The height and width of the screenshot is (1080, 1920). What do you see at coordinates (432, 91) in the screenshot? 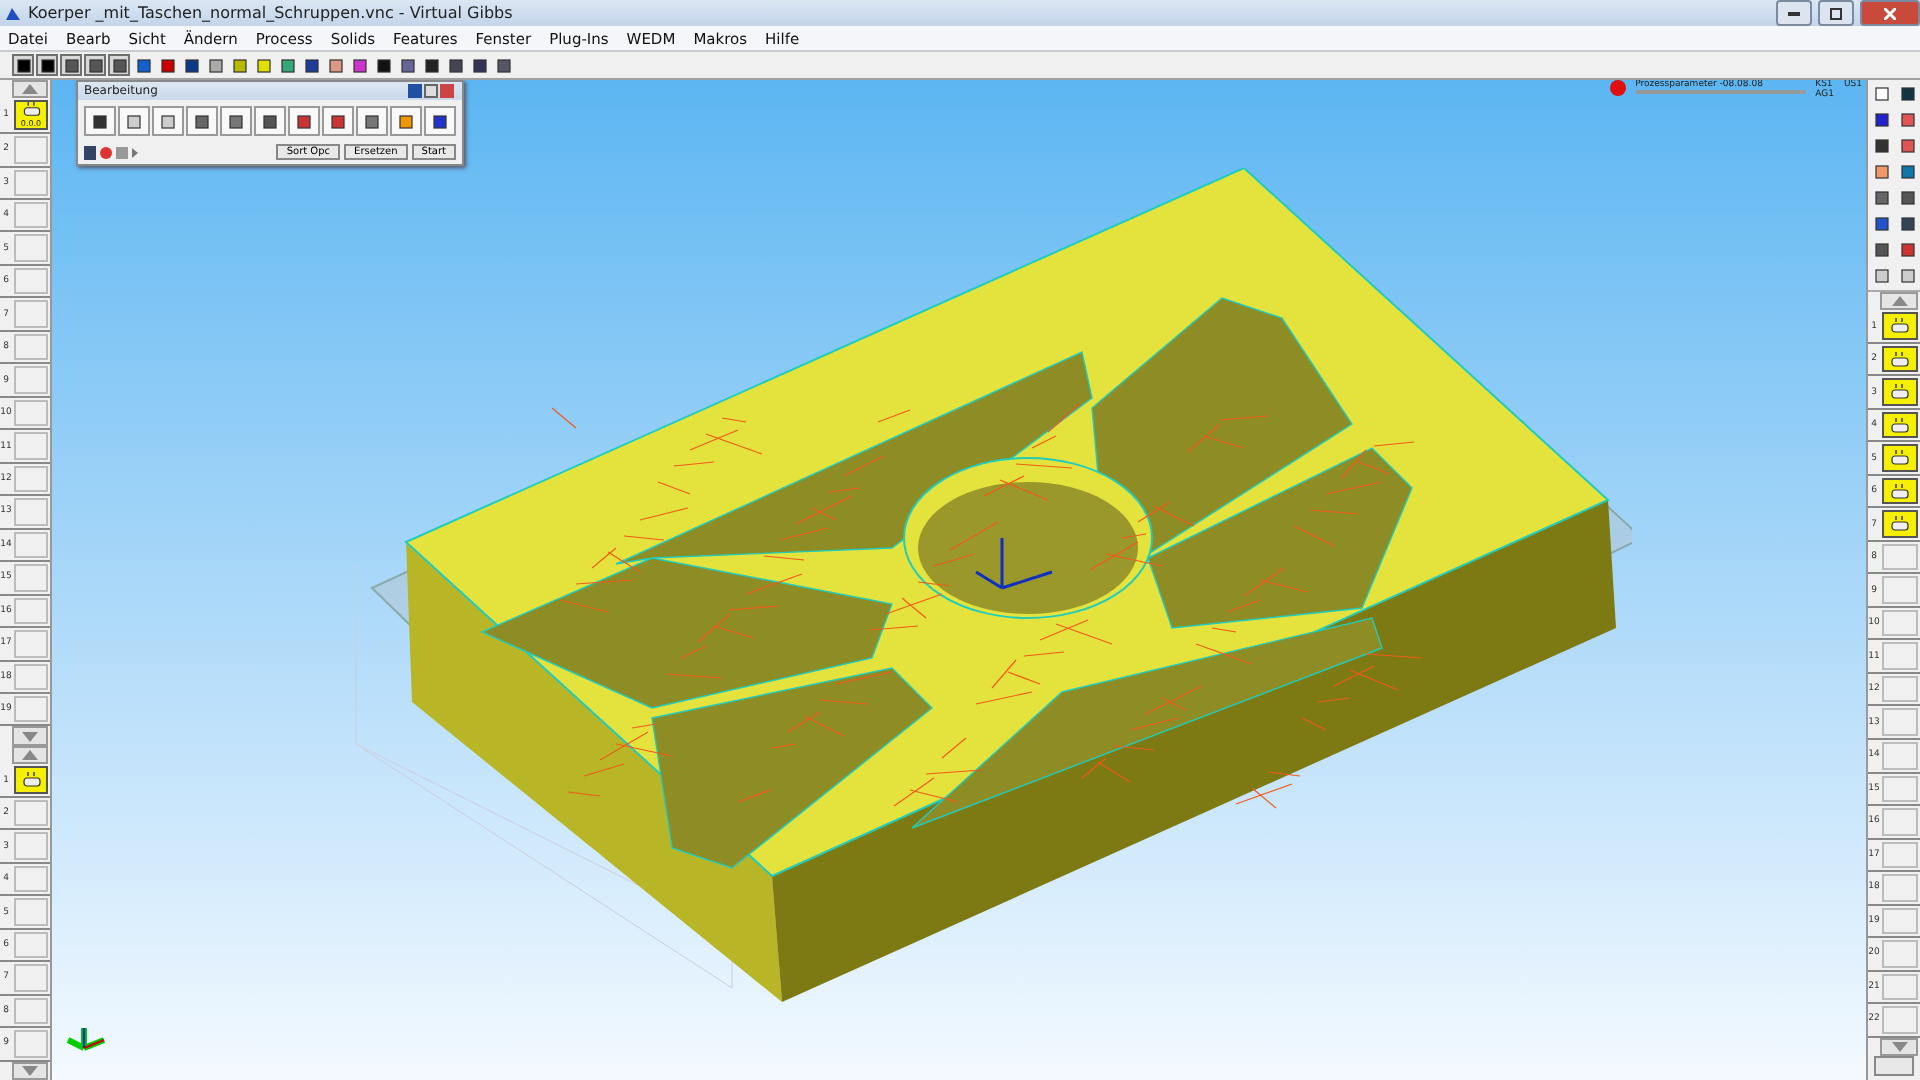
I see `window-buttons-icon` at bounding box center [432, 91].